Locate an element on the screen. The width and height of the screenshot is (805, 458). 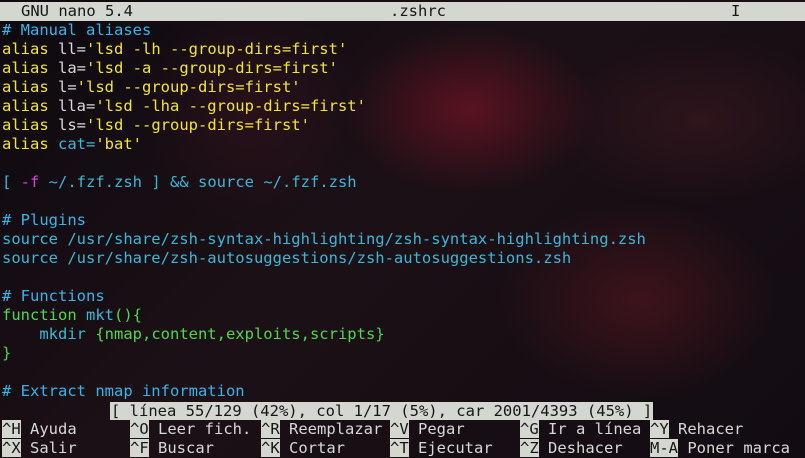
code-token: {nmap,content,exploits,scripts} is located at coordinates (240, 334).